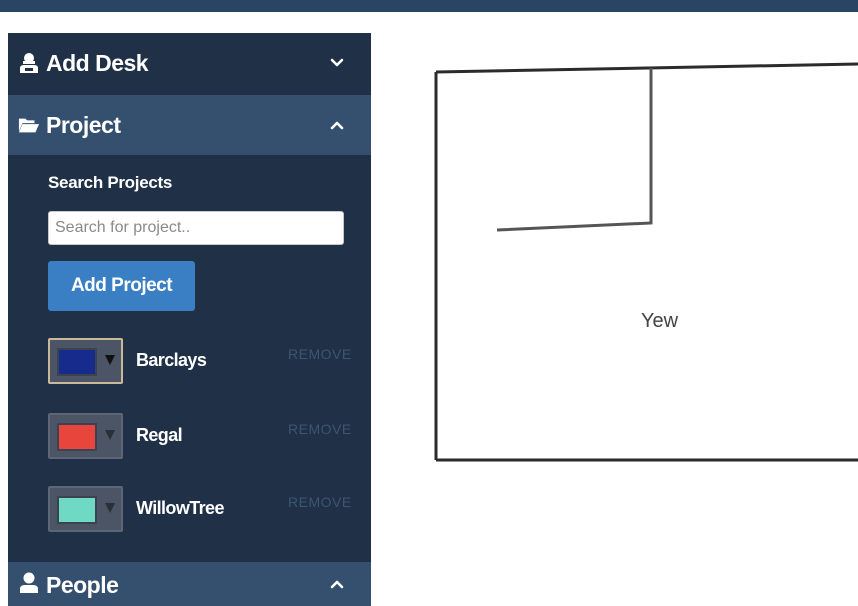  Describe the element at coordinates (29, 125) in the screenshot. I see `folder-open-icon` at that location.